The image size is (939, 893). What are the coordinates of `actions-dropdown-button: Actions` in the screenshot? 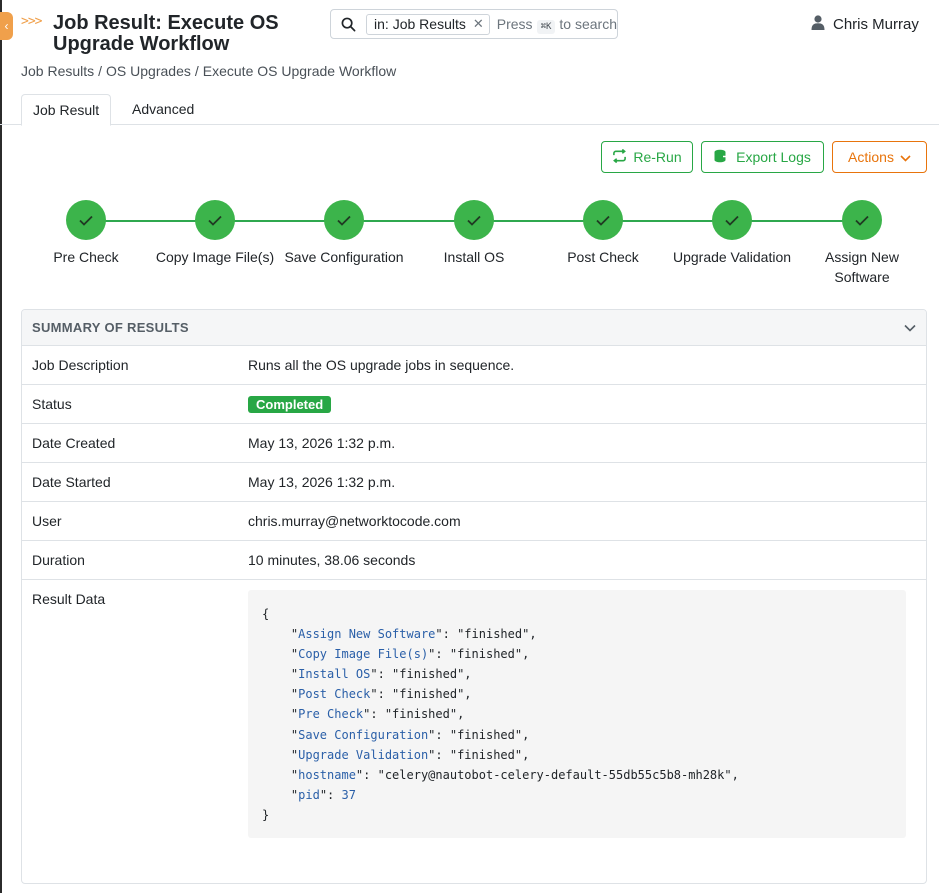 It's located at (879, 157).